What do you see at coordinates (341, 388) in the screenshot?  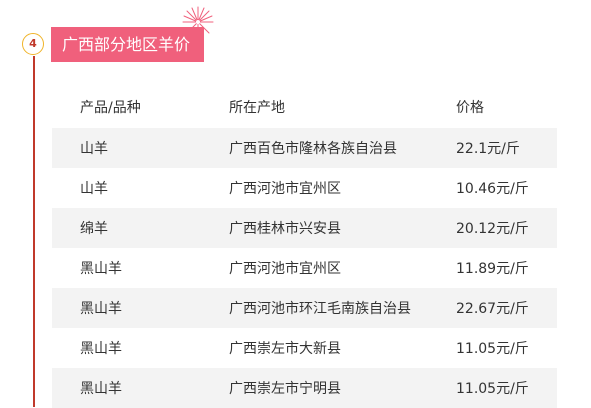 I see `cell-origin: 广西崇左市宁明县` at bounding box center [341, 388].